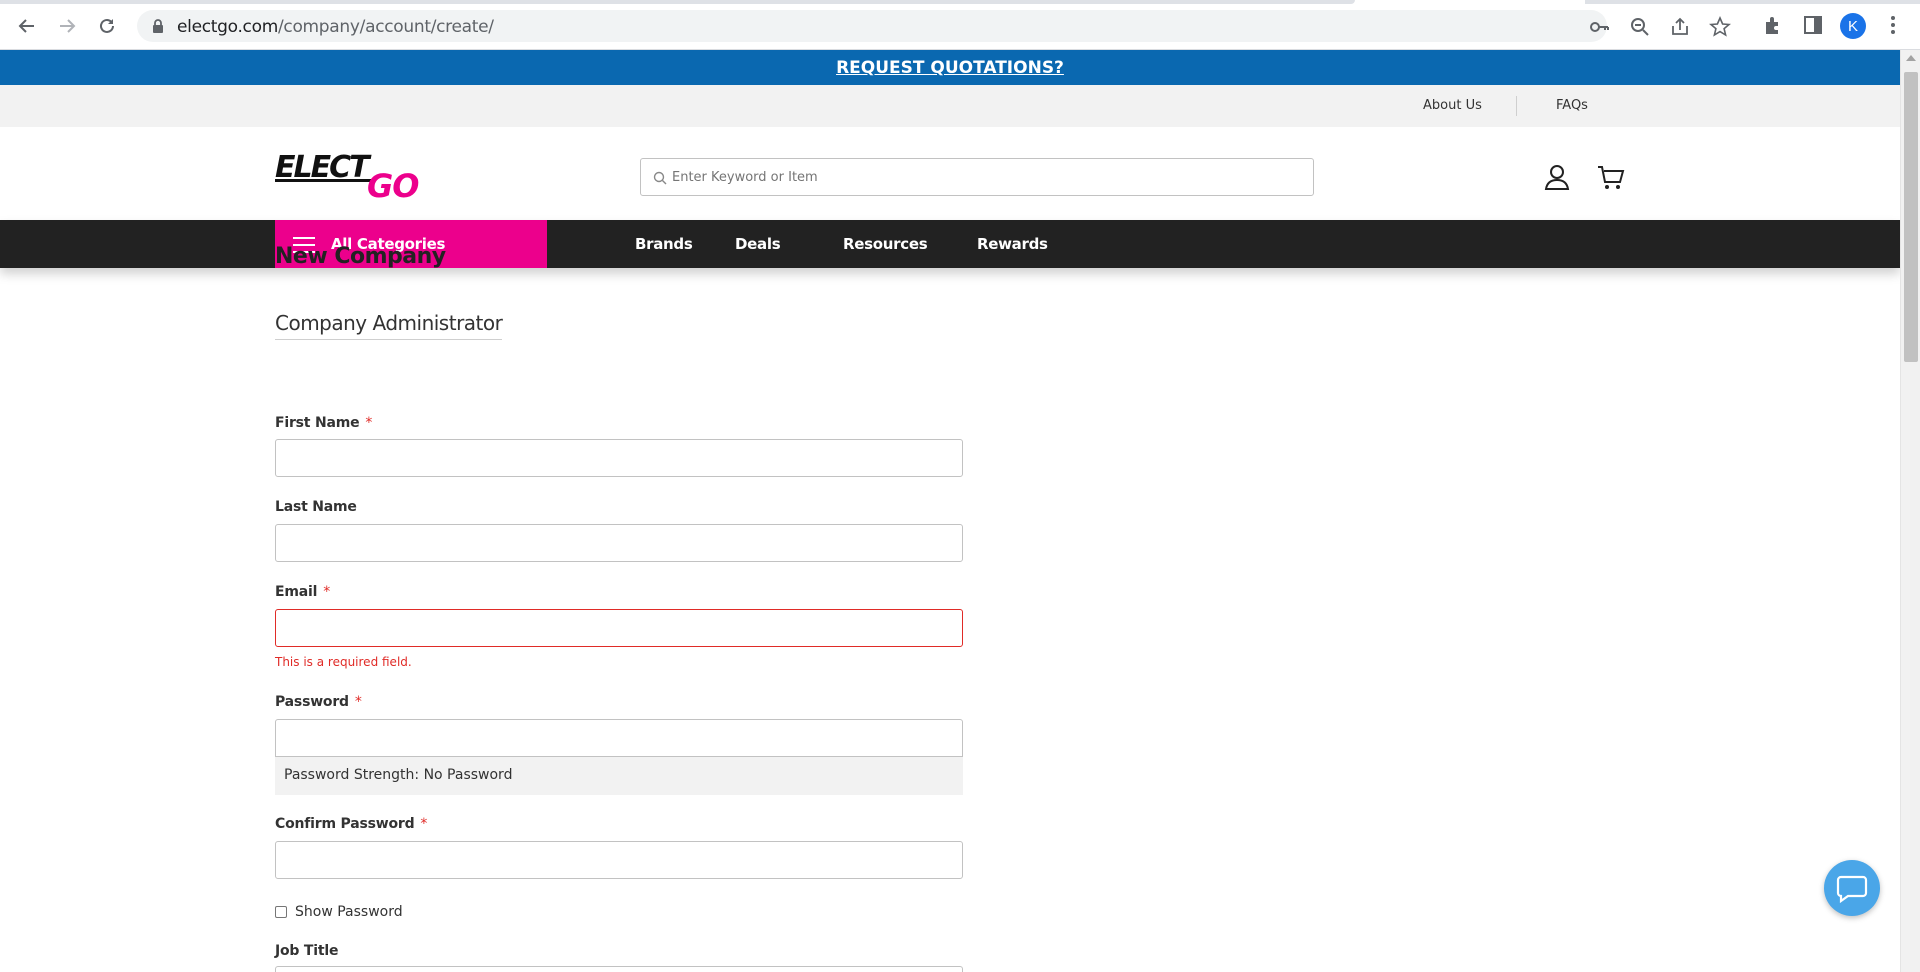  Describe the element at coordinates (351, 824) in the screenshot. I see `confirm-password-label: Confirm Password *` at that location.